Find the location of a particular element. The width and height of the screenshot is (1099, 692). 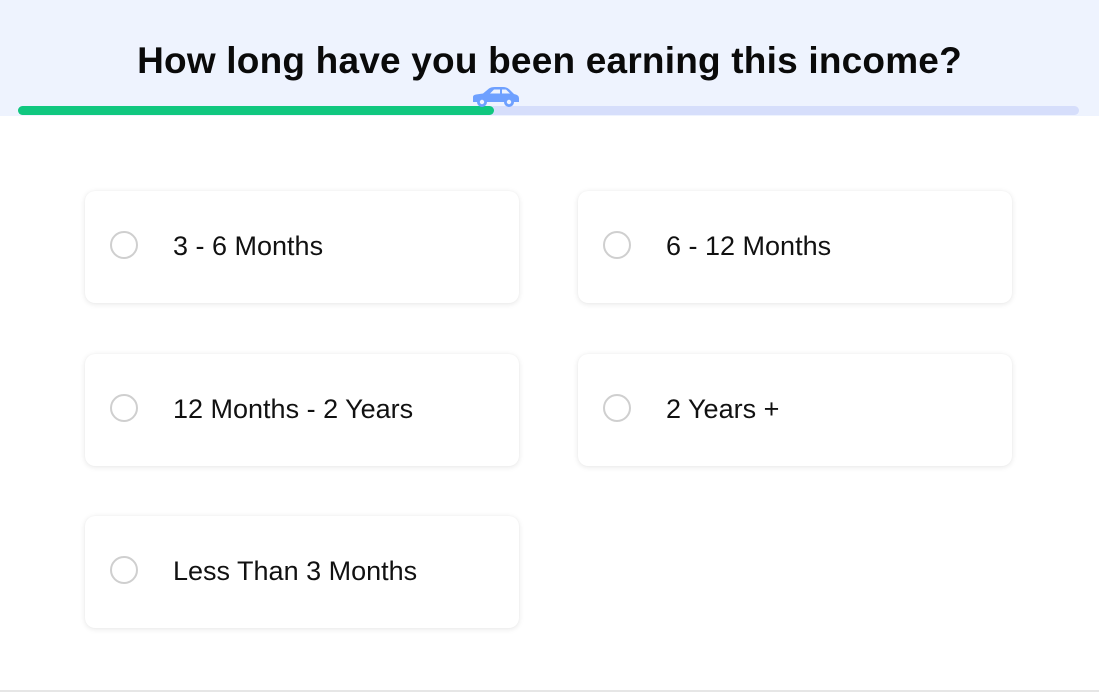

option-label: 12 Months - 2 Years is located at coordinates (293, 409).